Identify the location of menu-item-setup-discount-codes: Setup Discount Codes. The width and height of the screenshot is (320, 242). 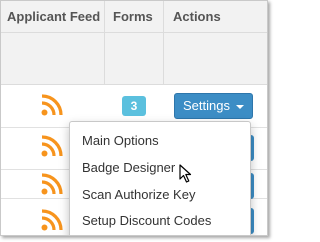
(160, 221).